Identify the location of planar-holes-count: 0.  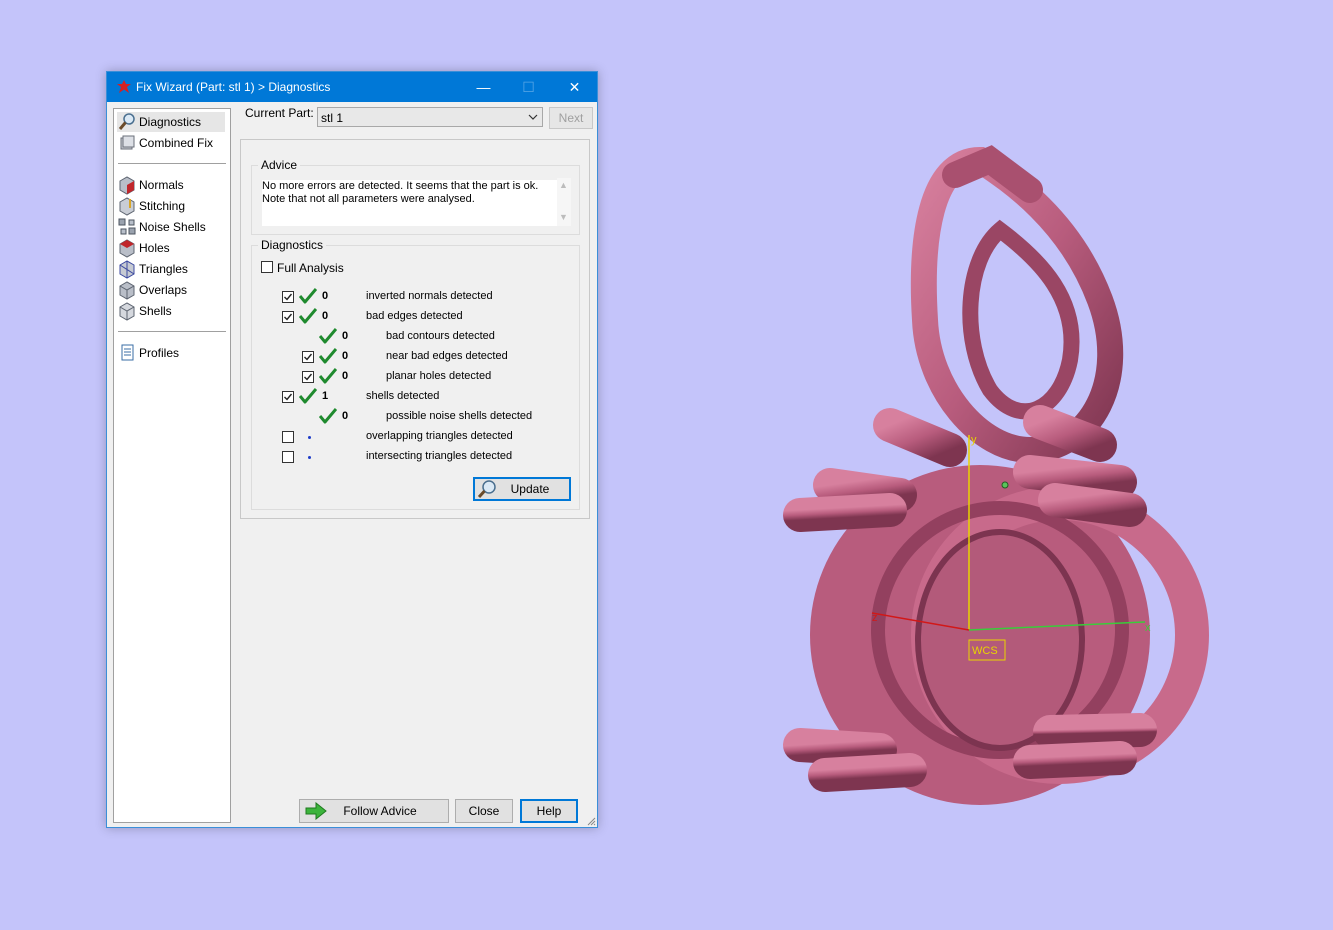
(345, 376).